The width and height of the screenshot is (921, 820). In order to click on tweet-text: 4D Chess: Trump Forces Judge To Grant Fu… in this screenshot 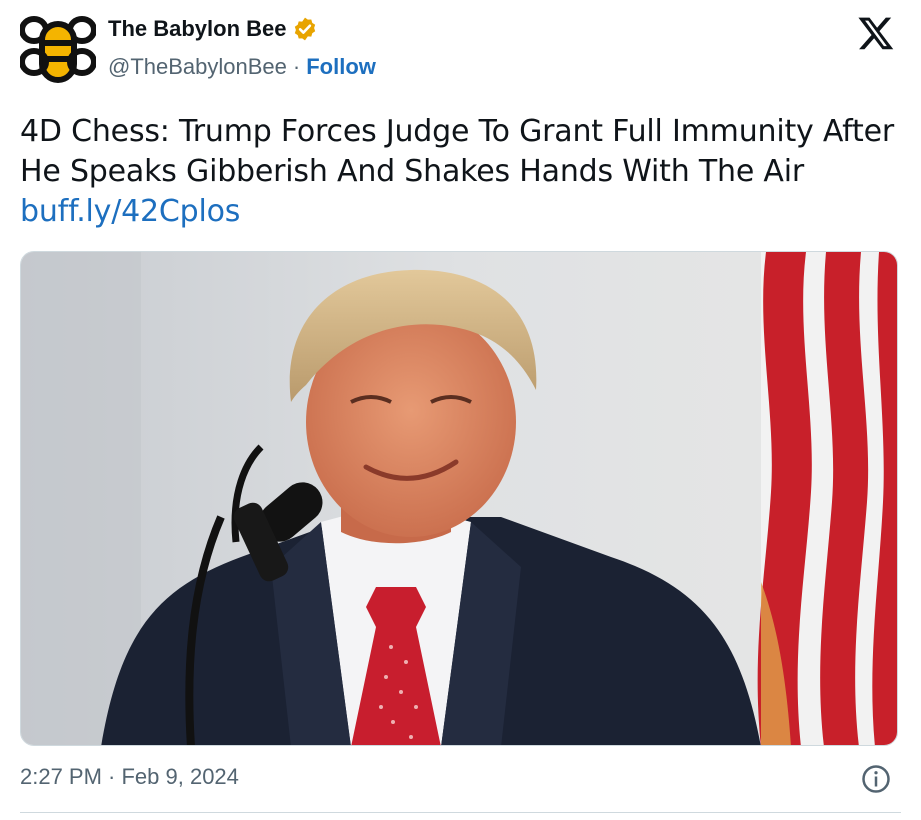, I will do `click(457, 151)`.